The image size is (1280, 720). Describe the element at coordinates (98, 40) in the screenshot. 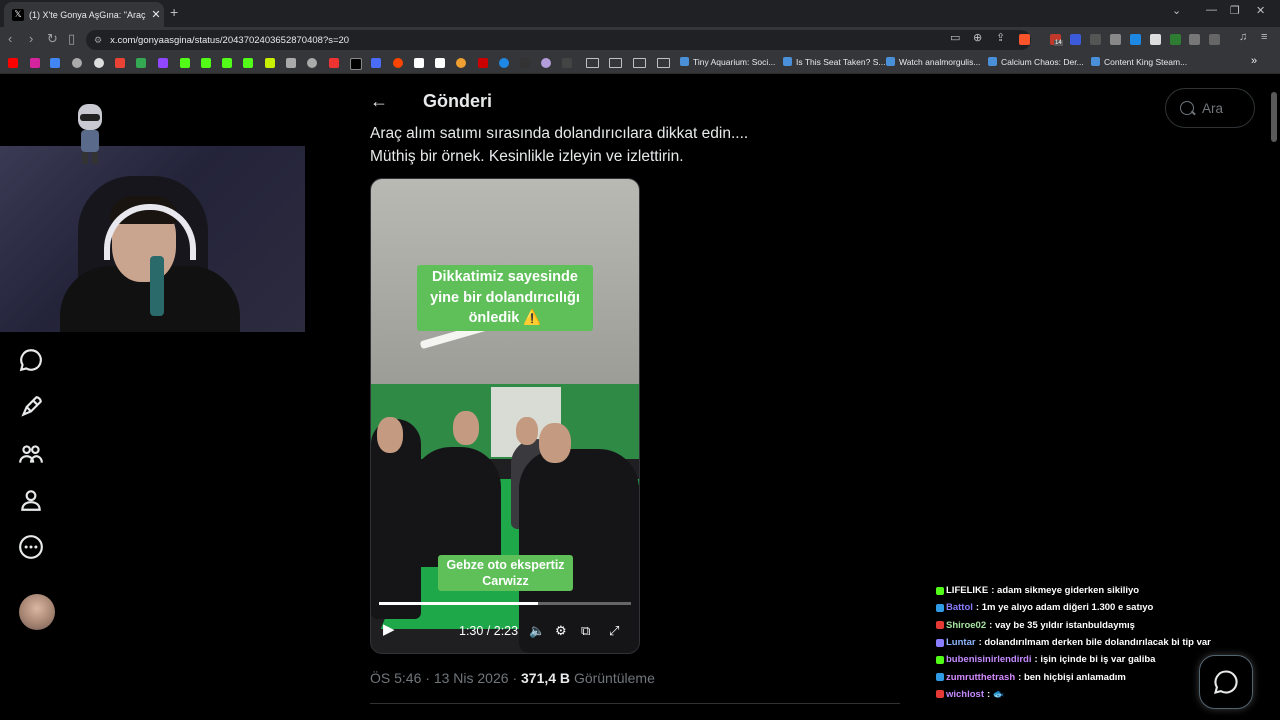

I see `site-info-icon: ⚙` at that location.